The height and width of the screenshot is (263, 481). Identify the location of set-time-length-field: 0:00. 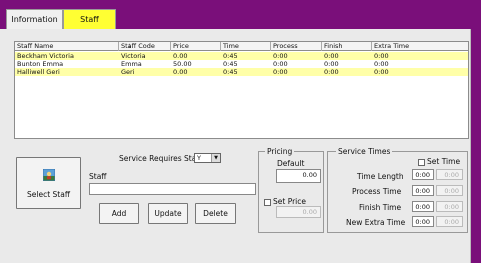
(449, 174).